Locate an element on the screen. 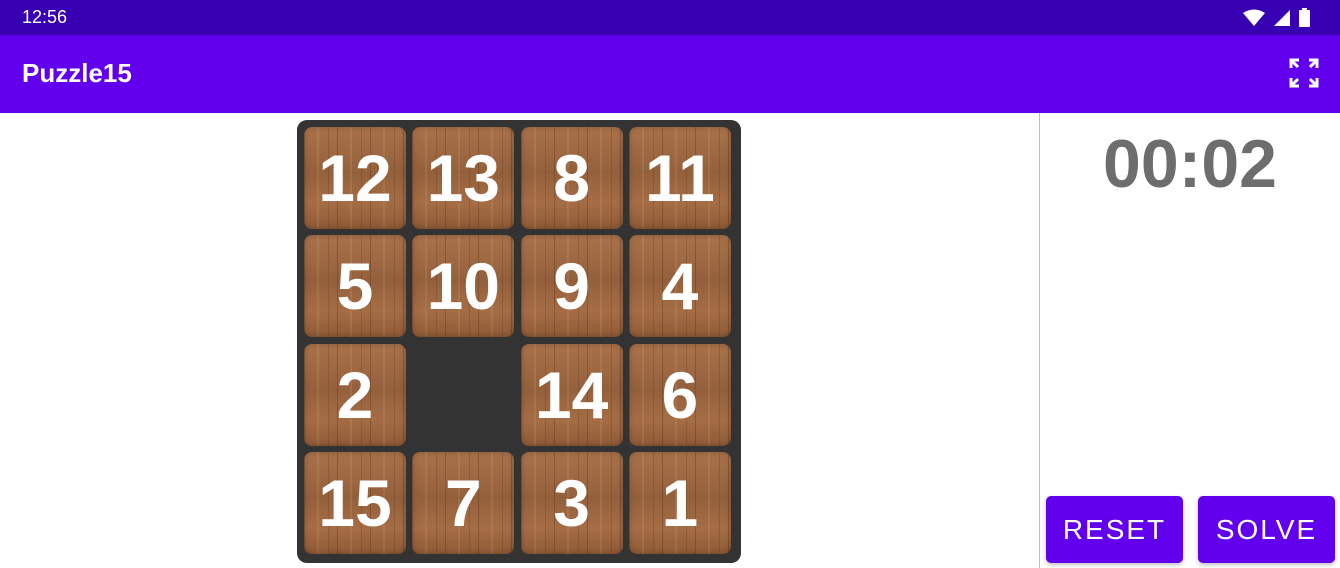 This screenshot has width=1340, height=568. status-time: 12:56 is located at coordinates (45, 17).